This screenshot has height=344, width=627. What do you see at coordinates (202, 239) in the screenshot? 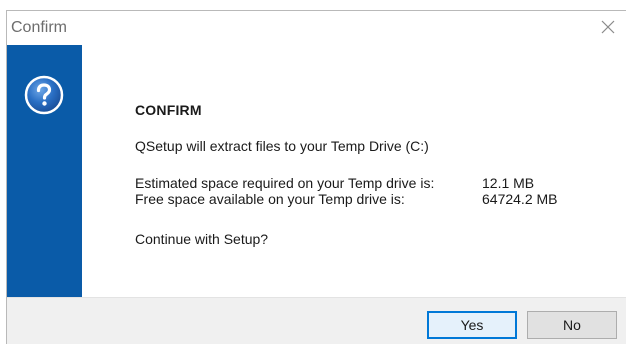
I see `continue-prompt: Continue with Setup?` at bounding box center [202, 239].